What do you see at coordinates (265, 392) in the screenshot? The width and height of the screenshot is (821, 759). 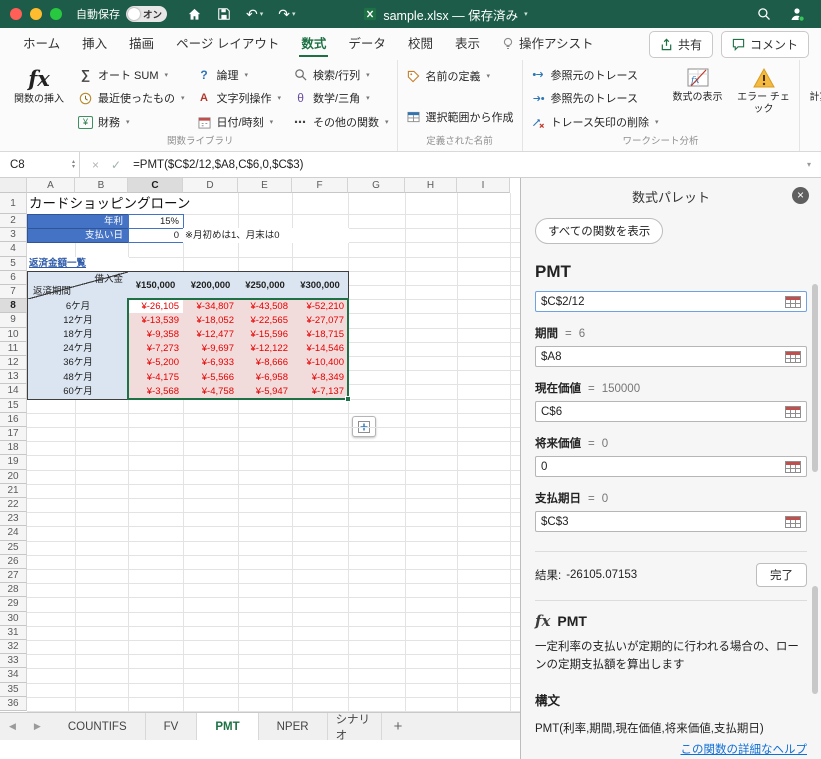 I see `payment-cell-E14: ¥-5,947` at bounding box center [265, 392].